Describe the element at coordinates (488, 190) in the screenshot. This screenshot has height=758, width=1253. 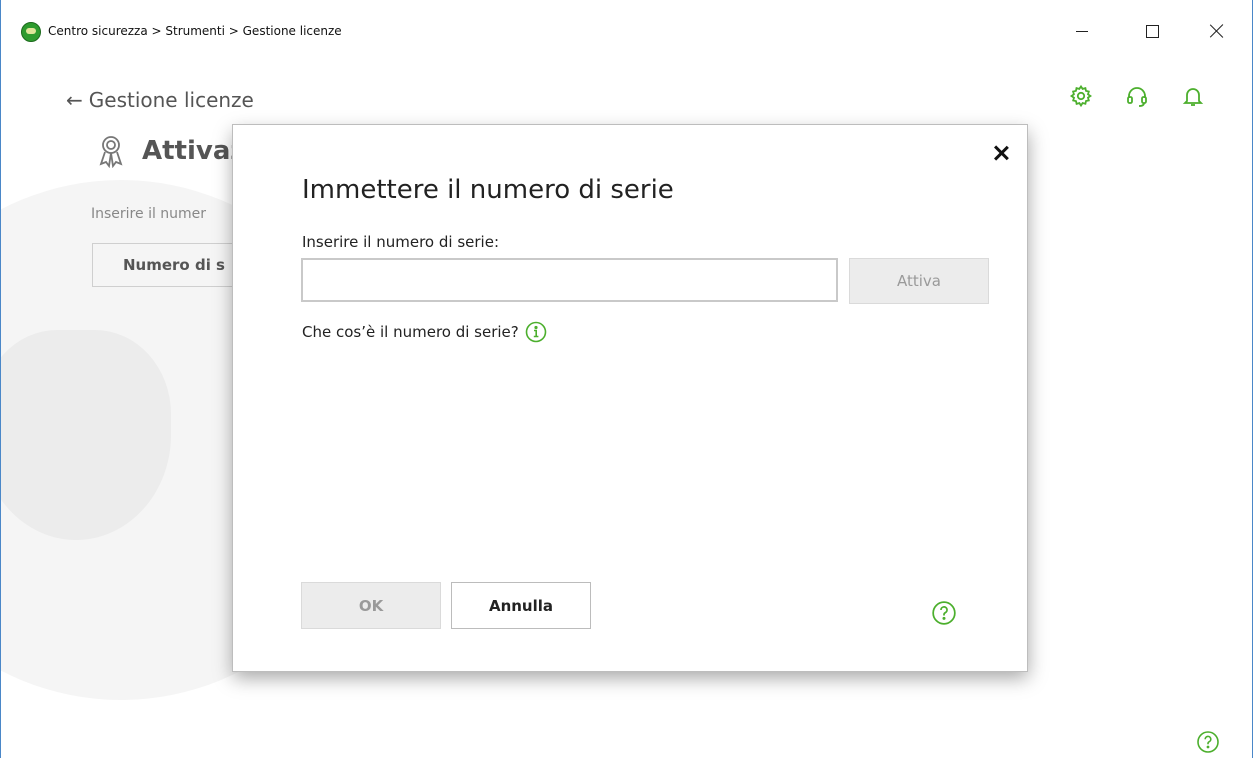
I see `dialog-title: Immettere il numero di serie` at that location.